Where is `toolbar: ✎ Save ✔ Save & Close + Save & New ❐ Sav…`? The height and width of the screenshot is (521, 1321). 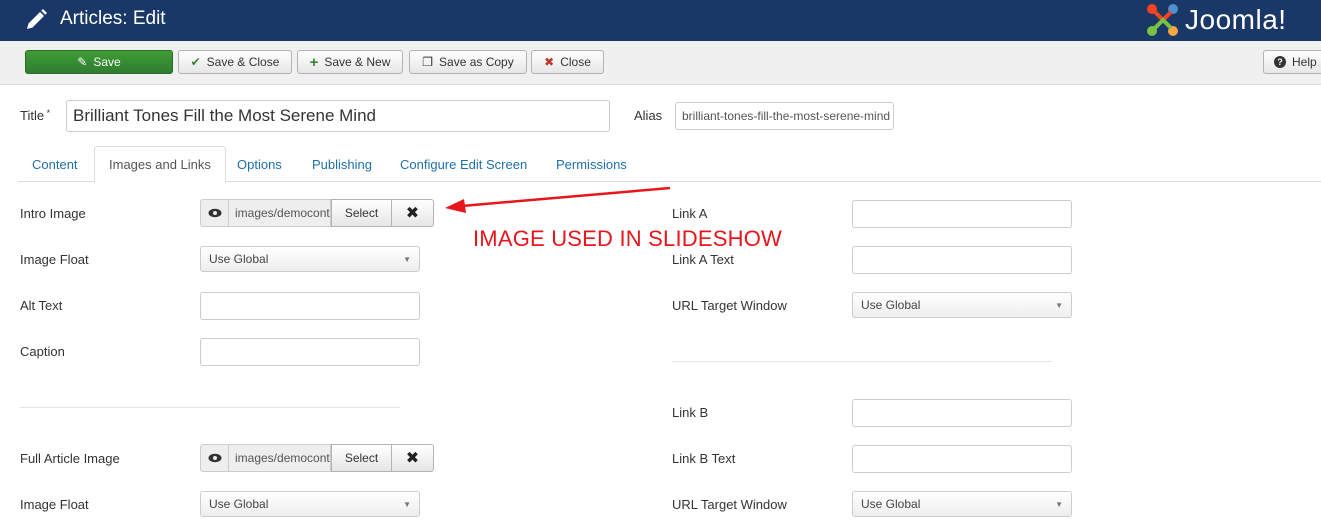 toolbar: ✎ Save ✔ Save & Close + Save & New ❐ Sav… is located at coordinates (660, 63).